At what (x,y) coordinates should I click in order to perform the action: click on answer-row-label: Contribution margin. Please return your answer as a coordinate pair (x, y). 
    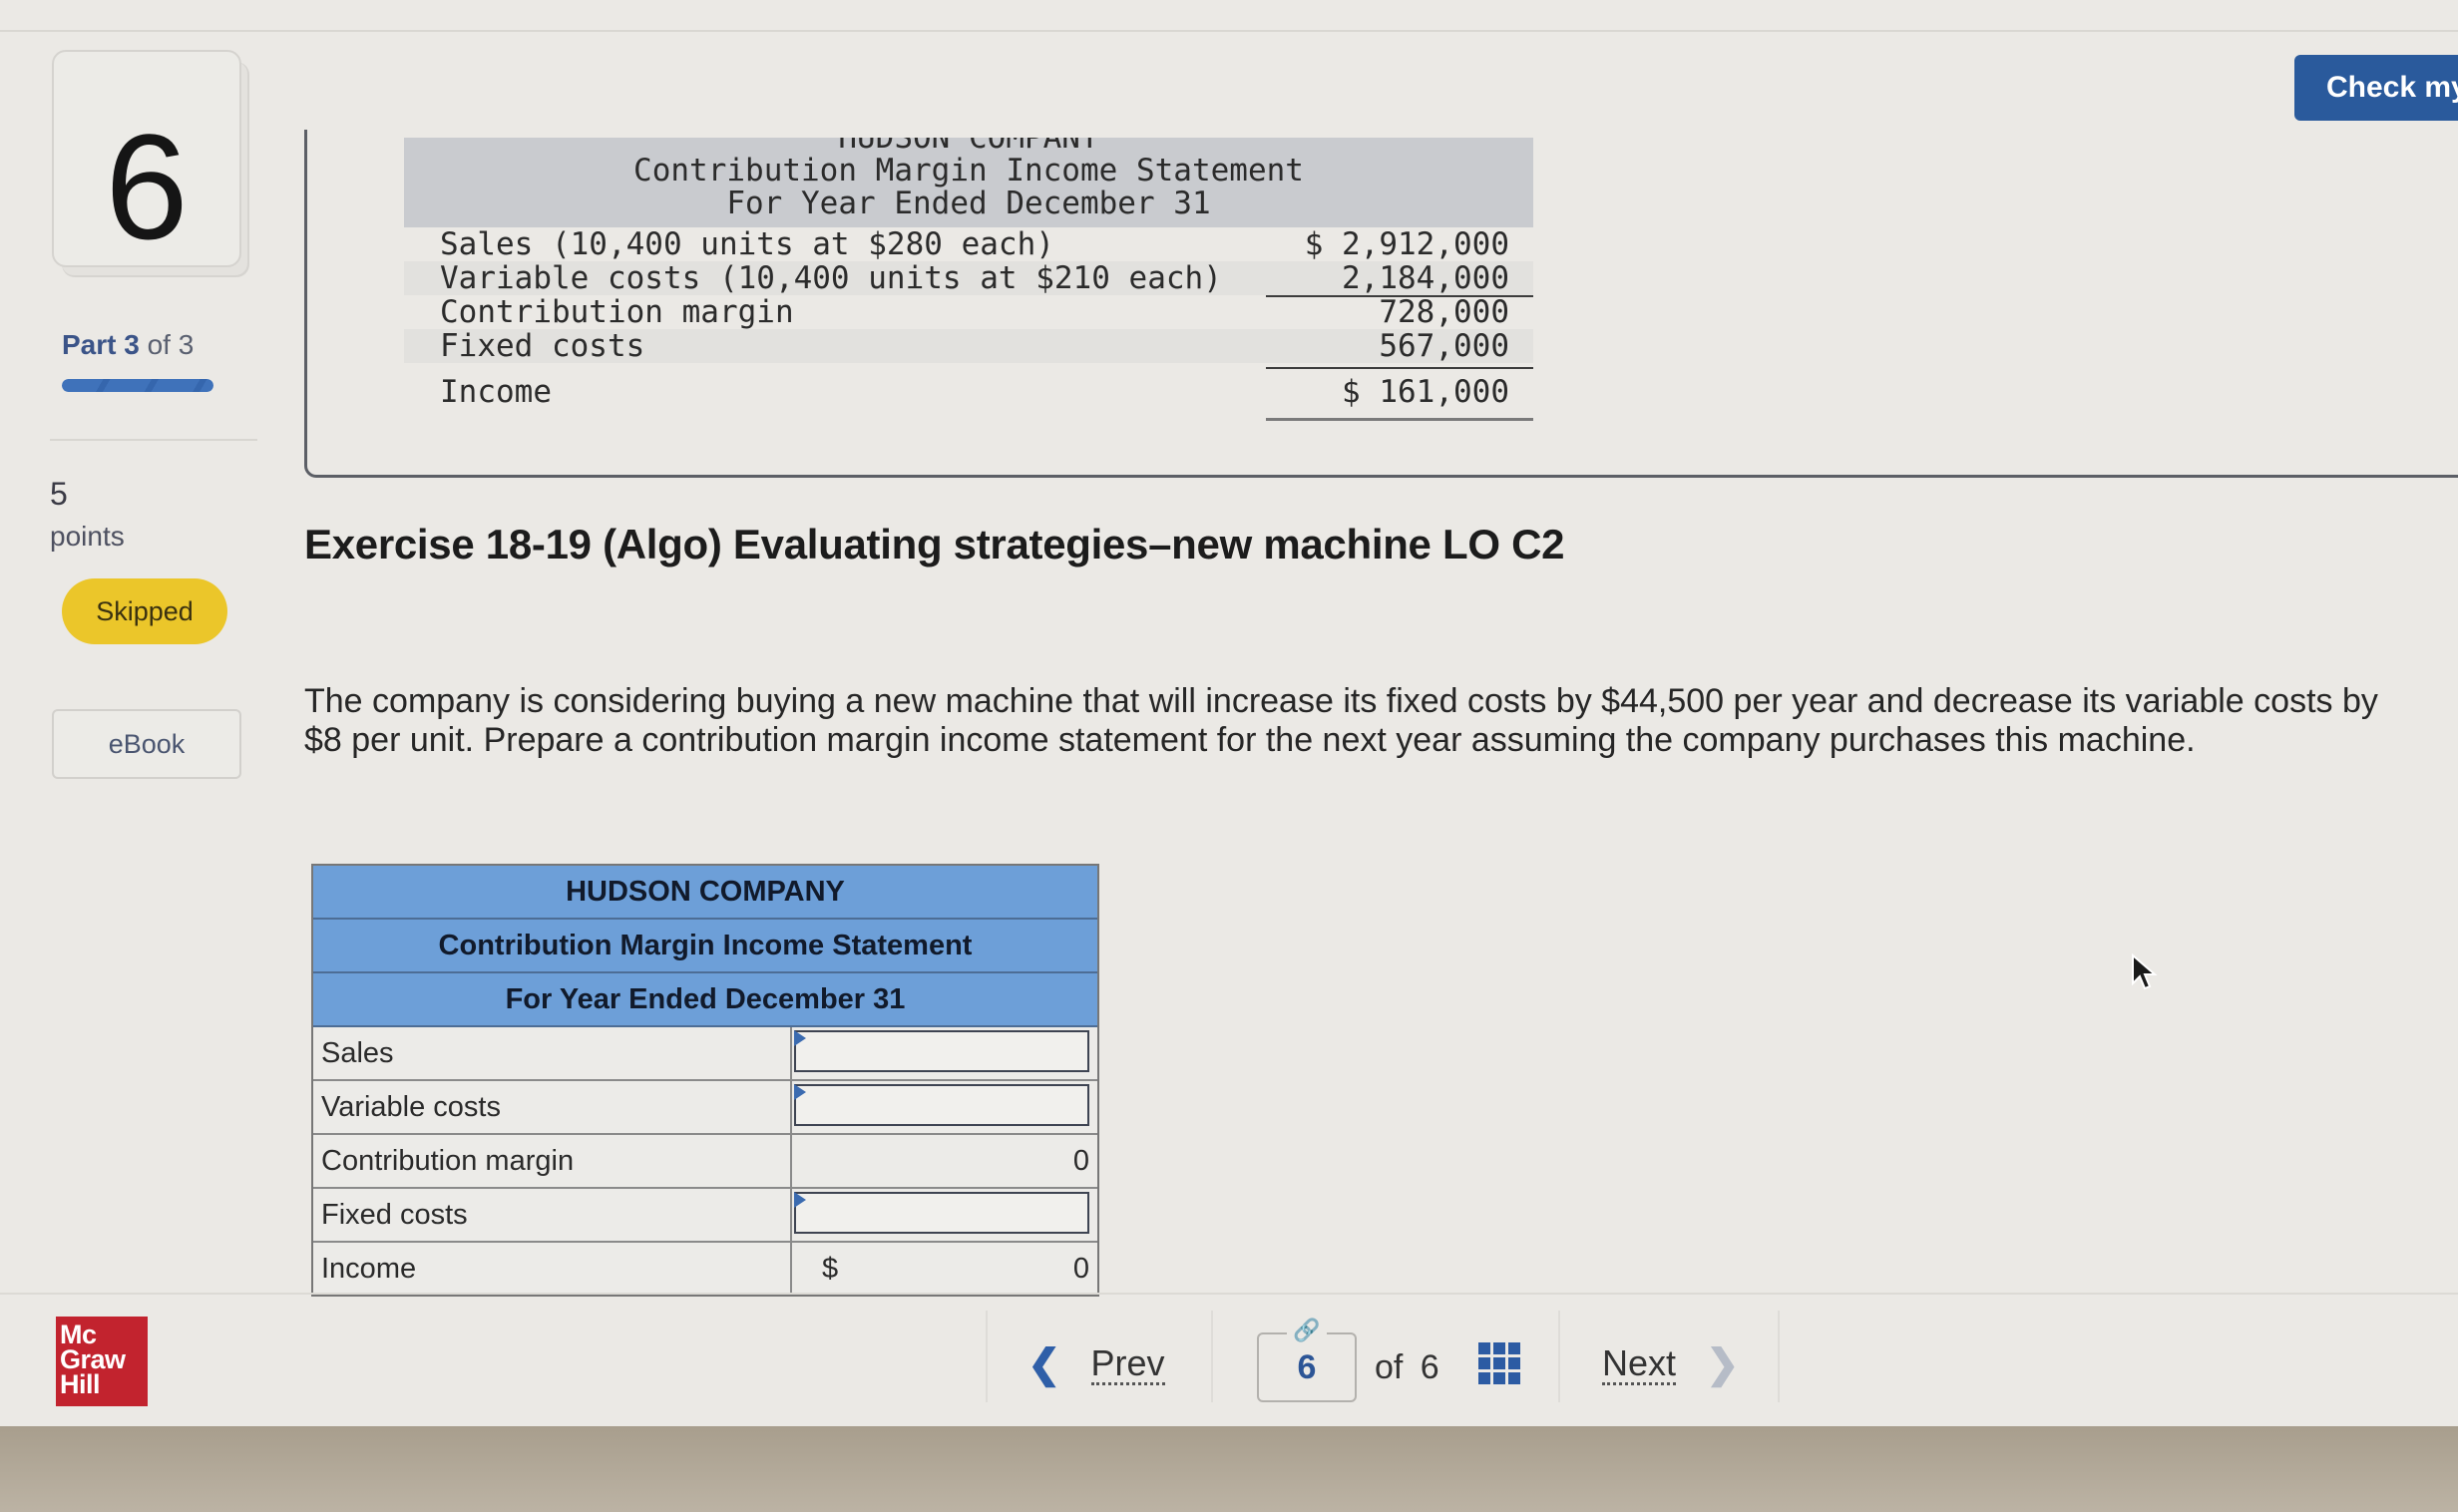
    Looking at the image, I should click on (448, 1161).